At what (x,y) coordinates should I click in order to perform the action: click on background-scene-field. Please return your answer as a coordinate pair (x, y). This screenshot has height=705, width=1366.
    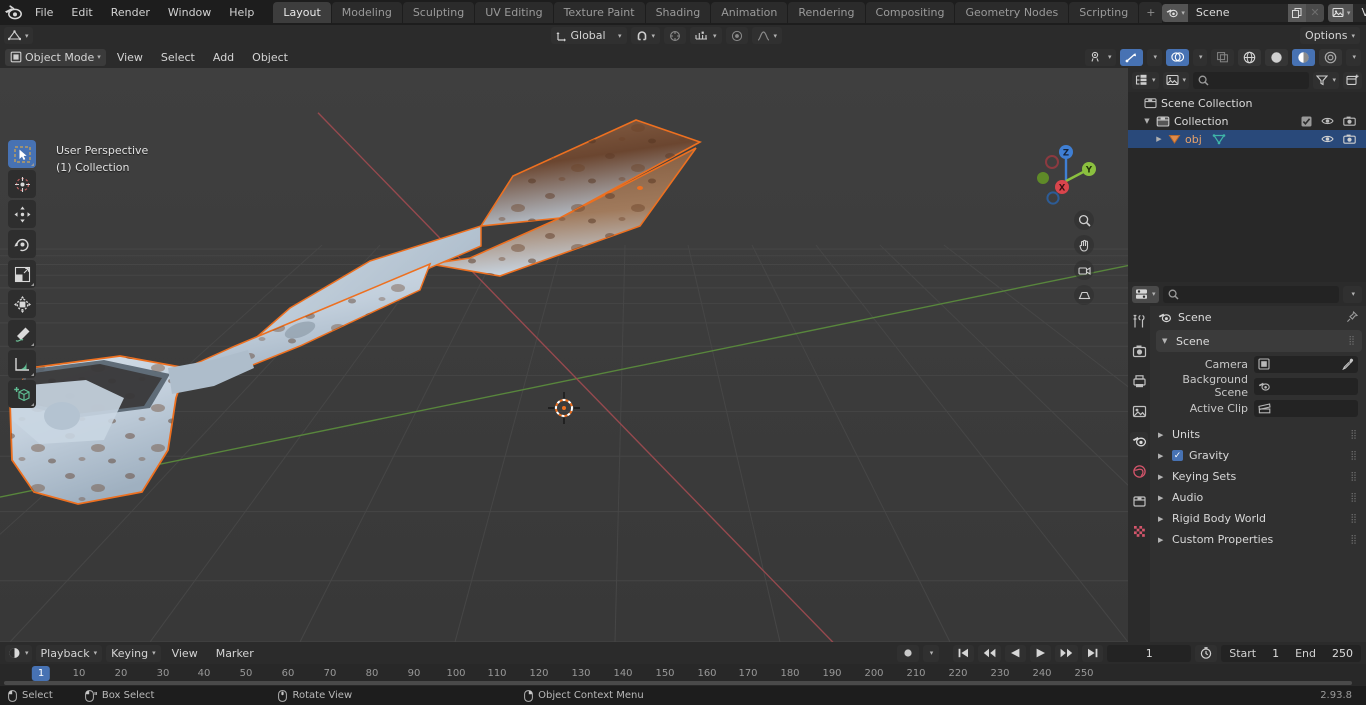
    Looking at the image, I should click on (1306, 386).